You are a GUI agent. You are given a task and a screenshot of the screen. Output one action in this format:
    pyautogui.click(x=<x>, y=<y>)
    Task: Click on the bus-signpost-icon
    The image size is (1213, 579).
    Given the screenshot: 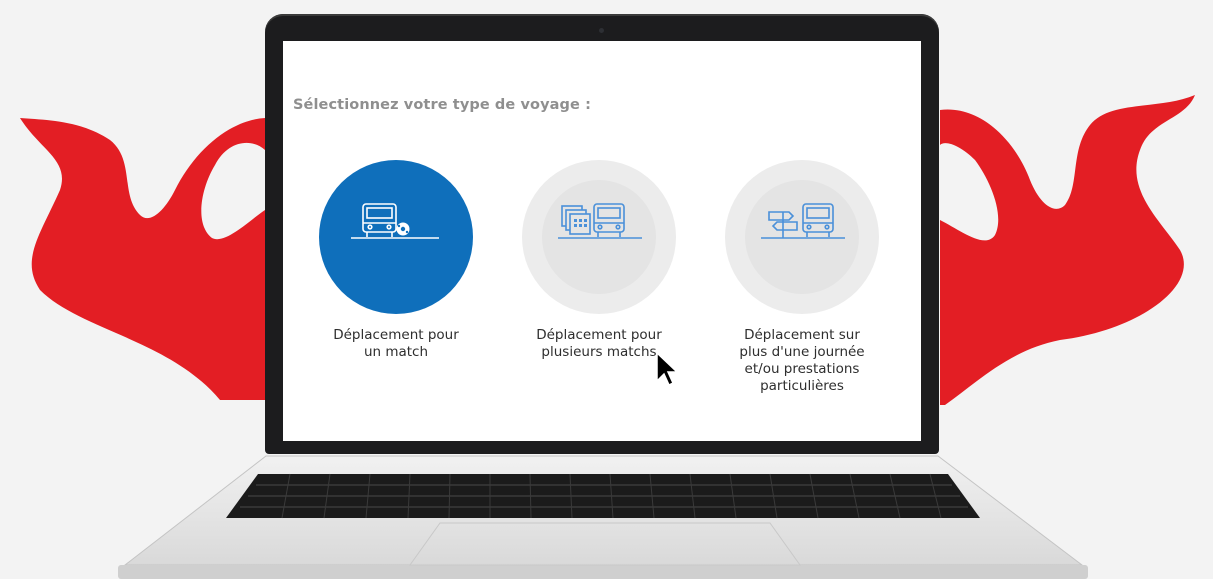 What is the action you would take?
    pyautogui.click(x=803, y=221)
    